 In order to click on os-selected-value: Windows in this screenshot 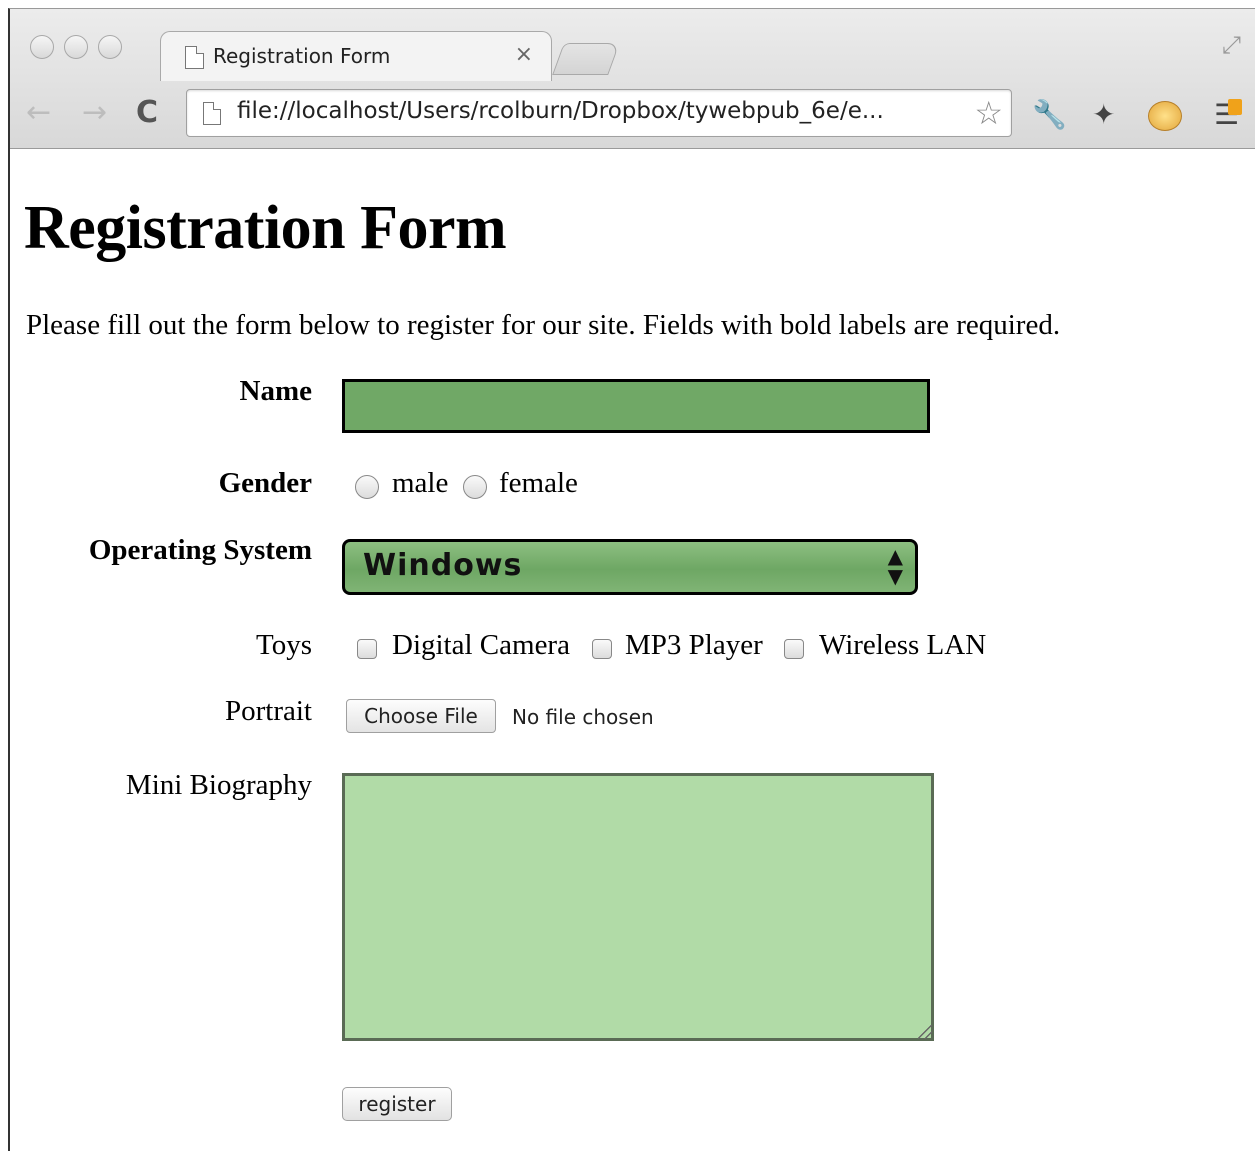, I will do `click(443, 565)`.